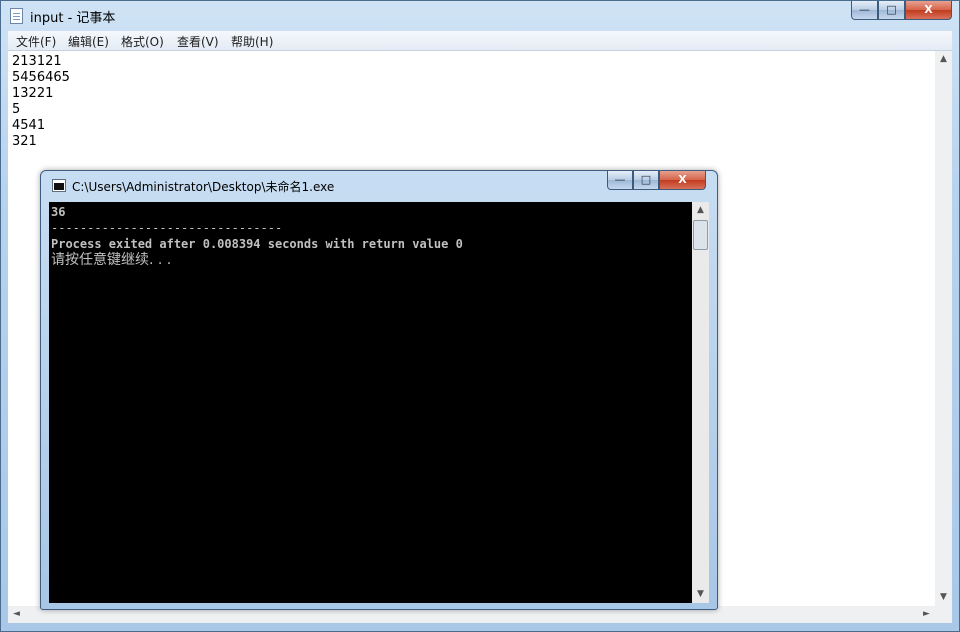 Image resolution: width=960 pixels, height=632 pixels. I want to click on scroll-right-arrow-icon: ►, so click(926, 614).